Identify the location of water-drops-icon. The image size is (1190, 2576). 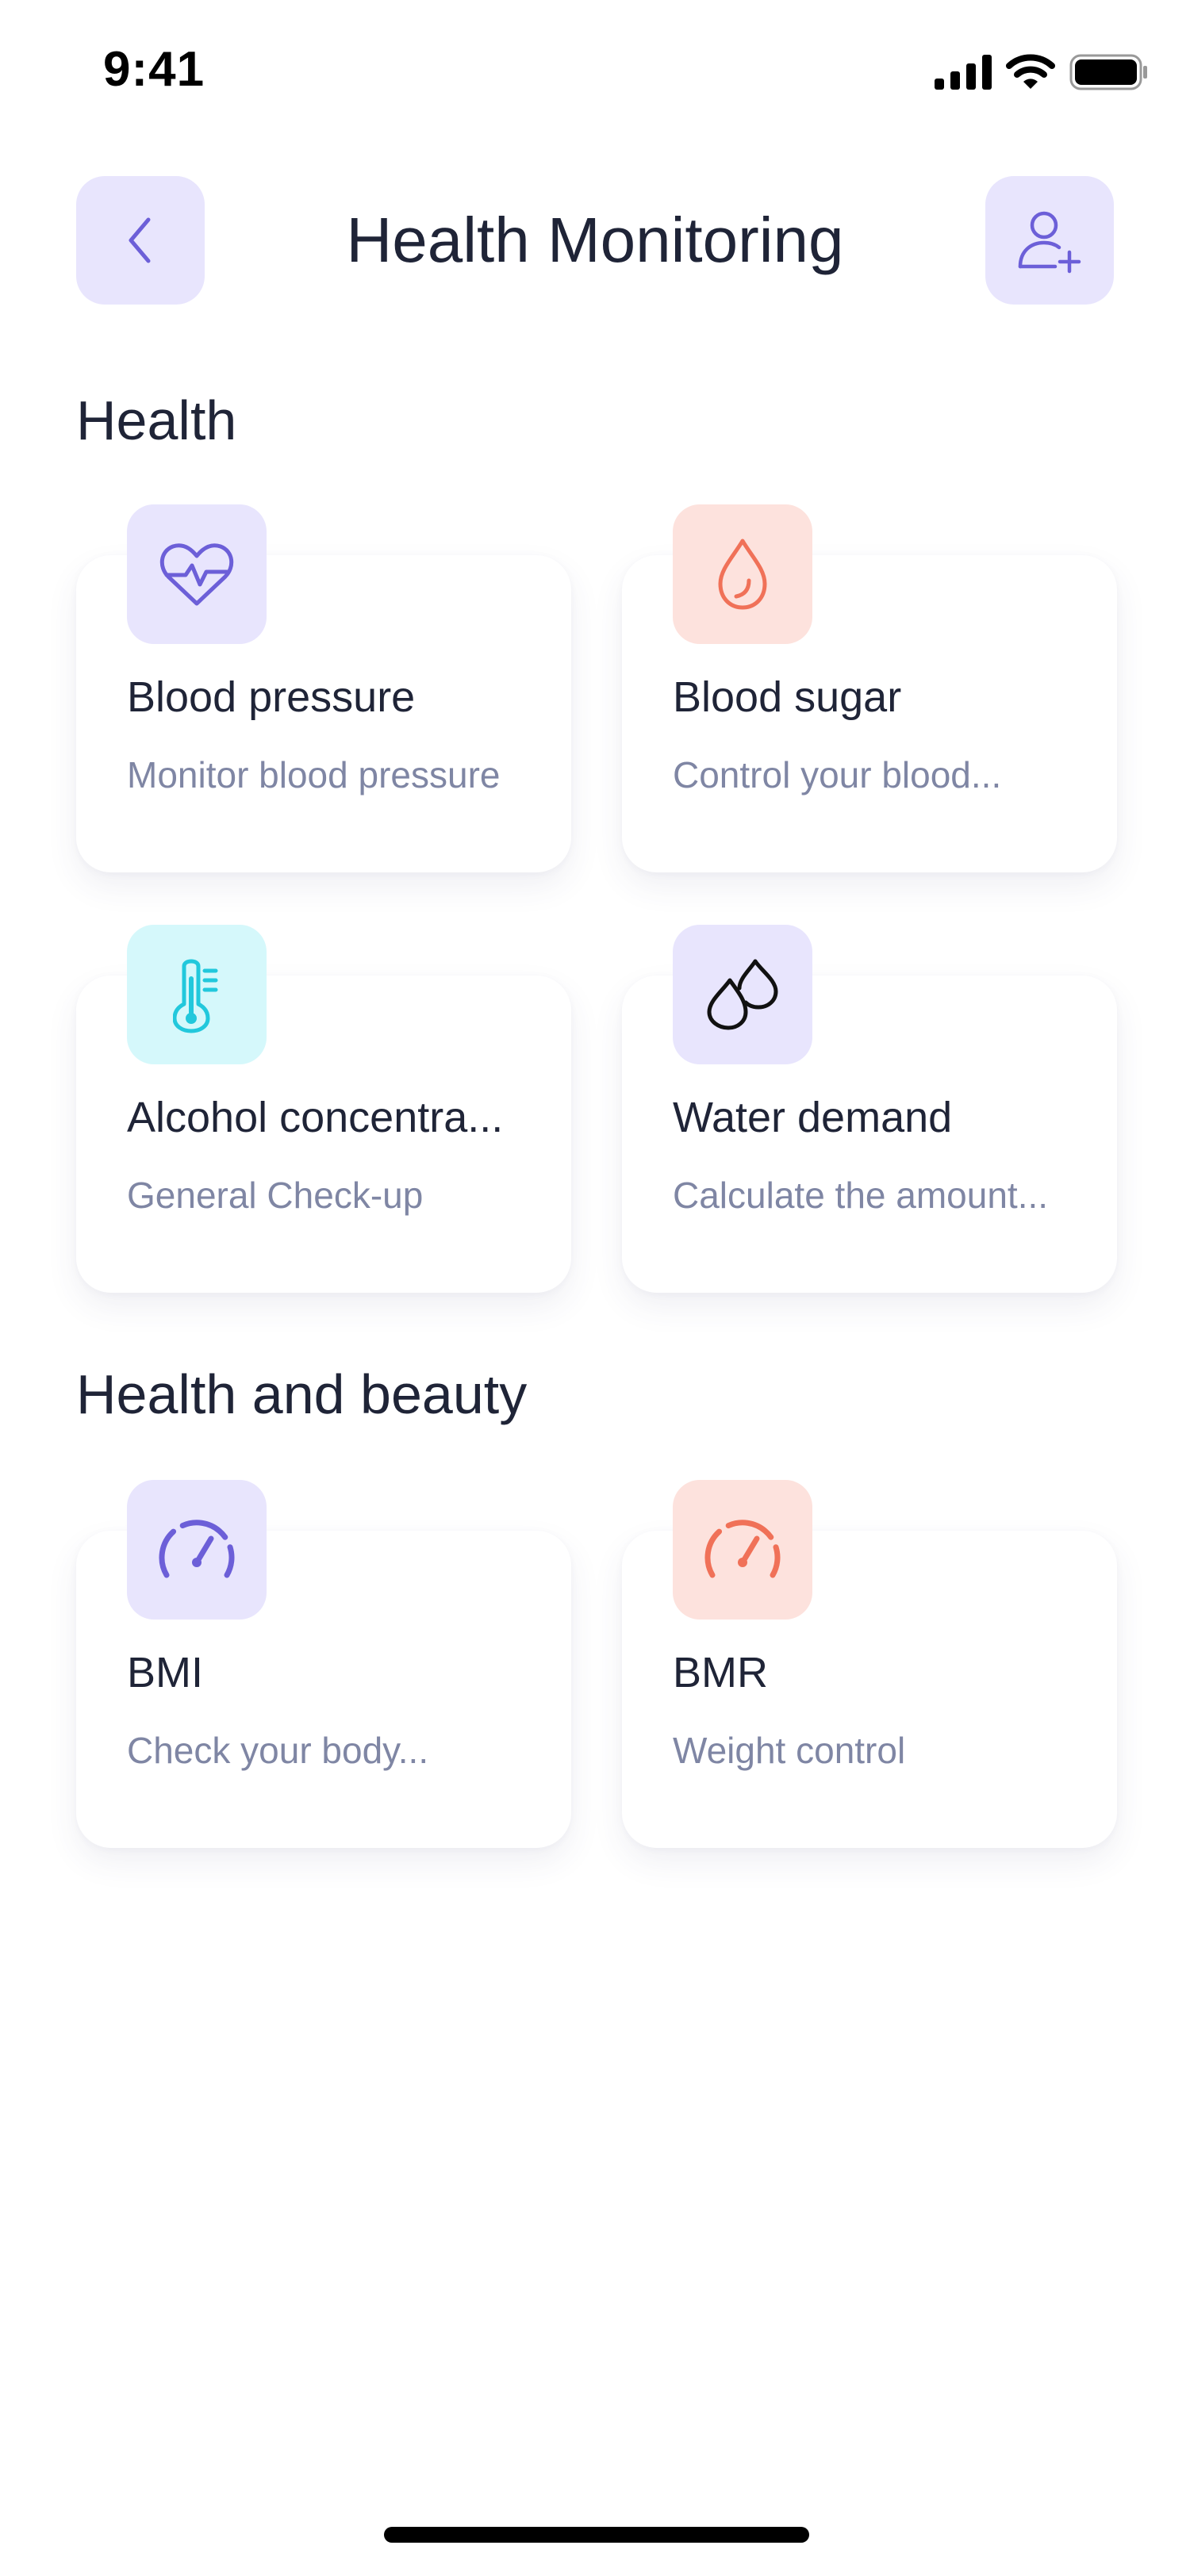
(742, 995).